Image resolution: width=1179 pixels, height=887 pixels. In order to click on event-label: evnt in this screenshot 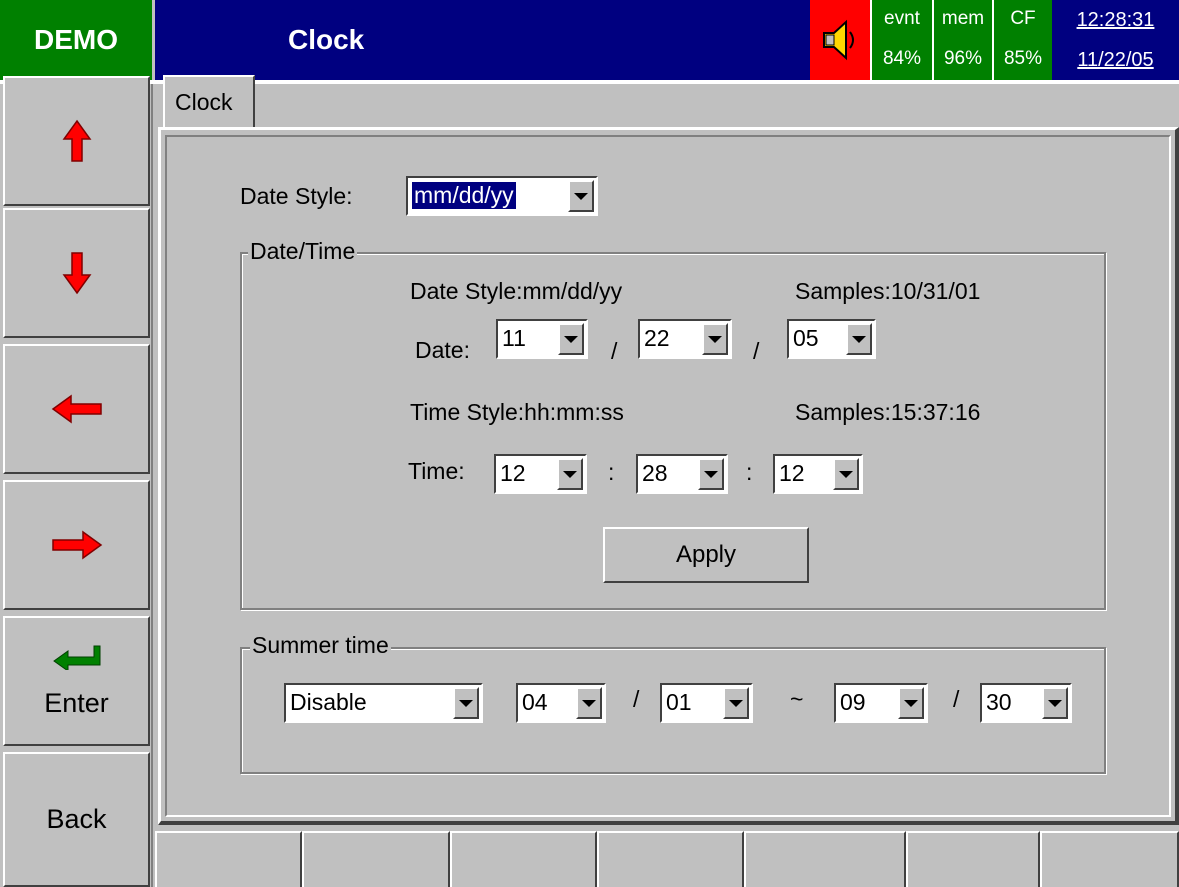, I will do `click(902, 18)`.